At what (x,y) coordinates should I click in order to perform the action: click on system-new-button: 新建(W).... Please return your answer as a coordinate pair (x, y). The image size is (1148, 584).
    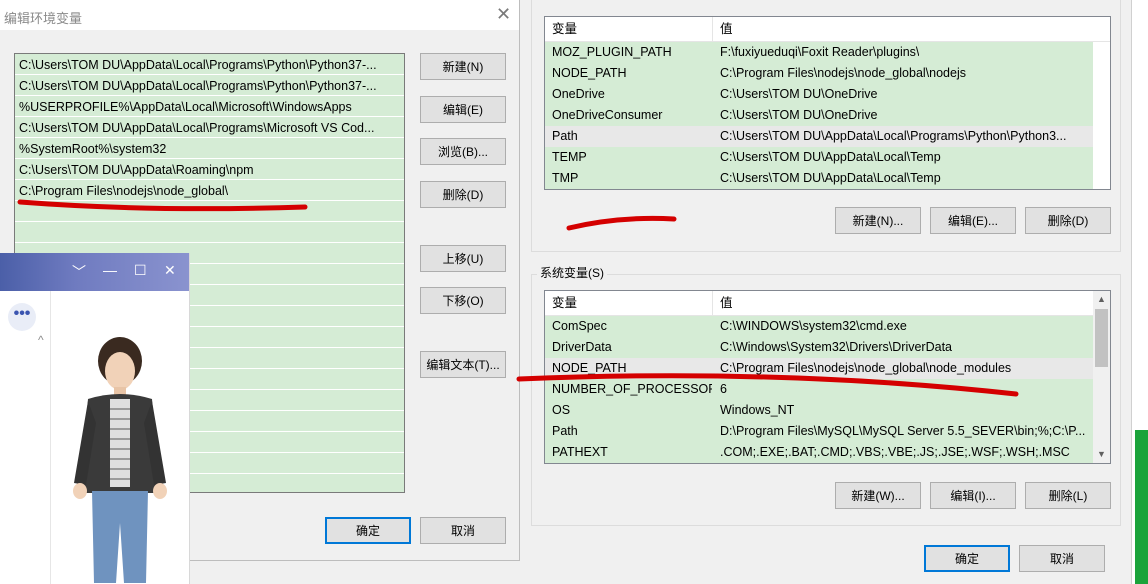
    Looking at the image, I should click on (878, 495).